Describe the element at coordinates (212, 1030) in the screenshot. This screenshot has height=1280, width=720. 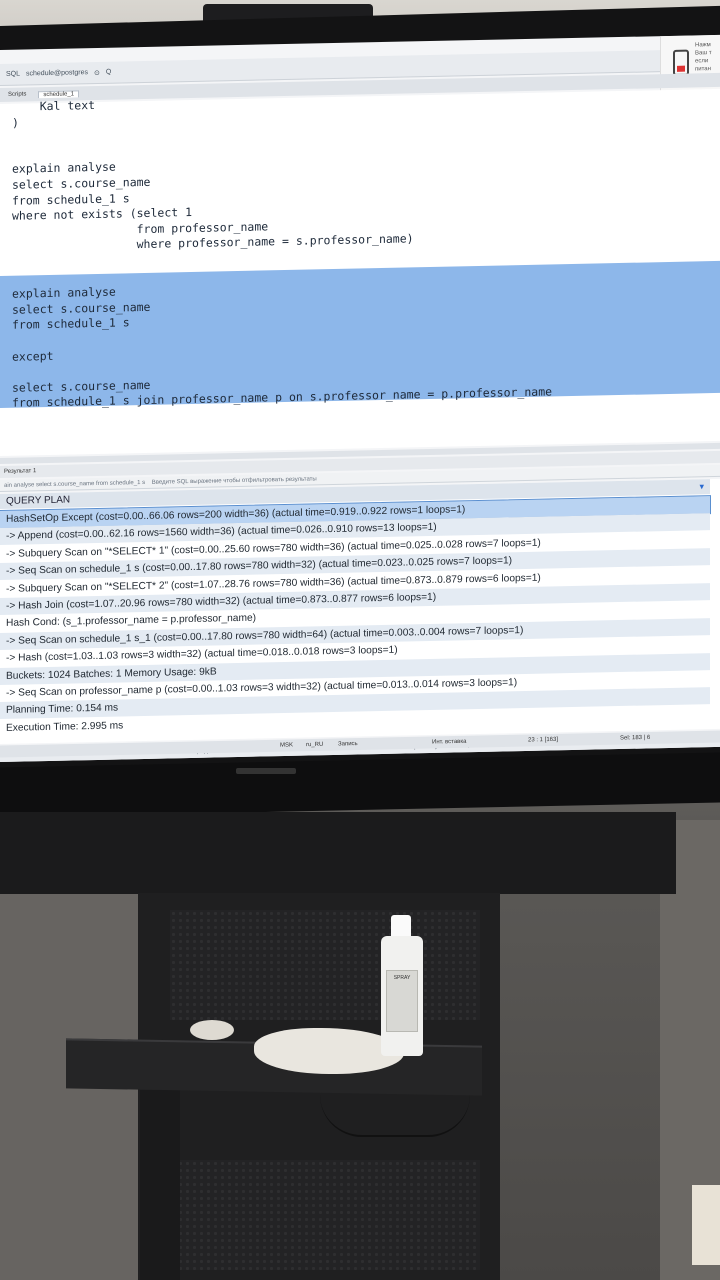
I see `cloth-scrap` at that location.